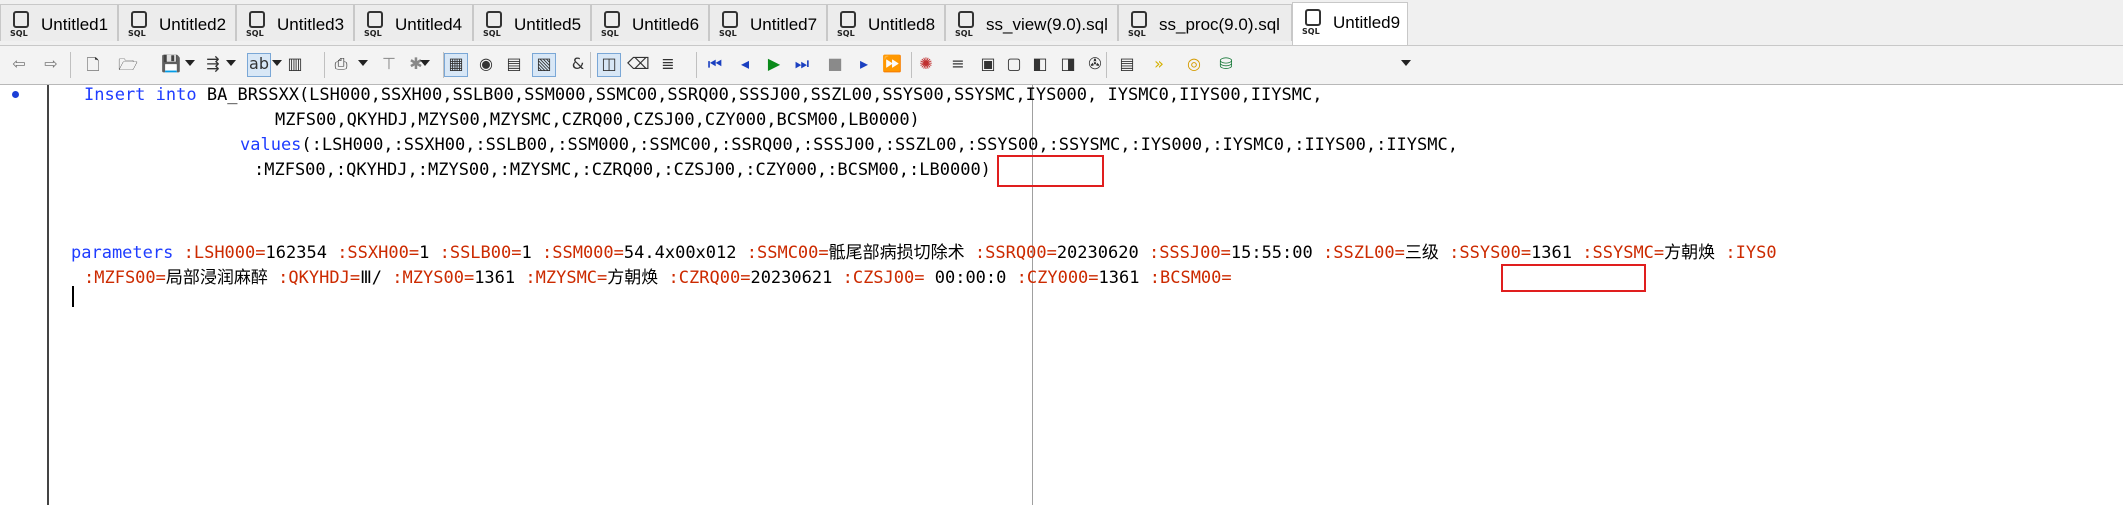 This screenshot has width=2123, height=505. I want to click on tab-untitled7: SQL Untitled7, so click(768, 22).